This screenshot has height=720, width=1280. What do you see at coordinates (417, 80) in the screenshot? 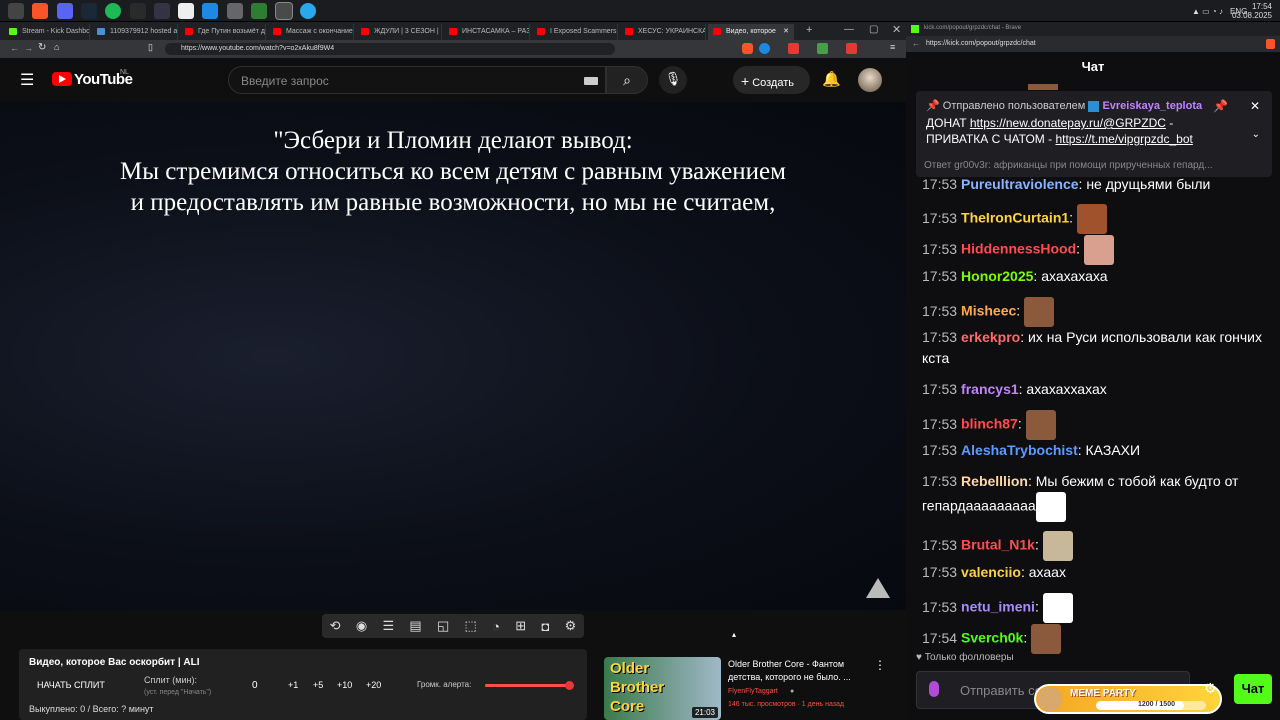
I see `search-input: Введите запрос` at bounding box center [417, 80].